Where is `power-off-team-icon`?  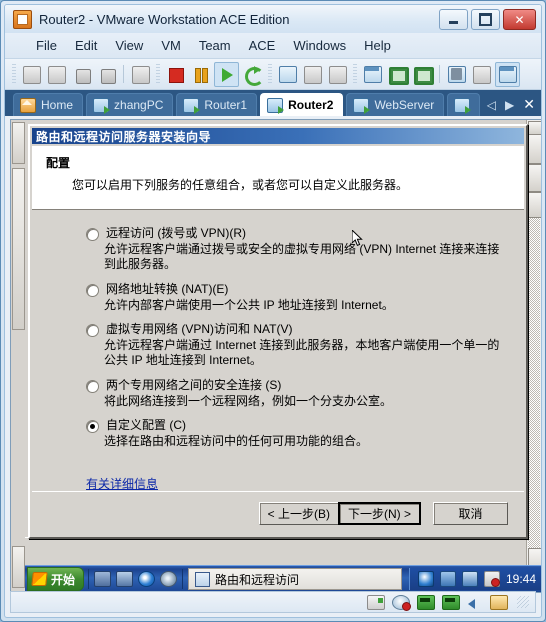 power-off-team-icon is located at coordinates (56, 74).